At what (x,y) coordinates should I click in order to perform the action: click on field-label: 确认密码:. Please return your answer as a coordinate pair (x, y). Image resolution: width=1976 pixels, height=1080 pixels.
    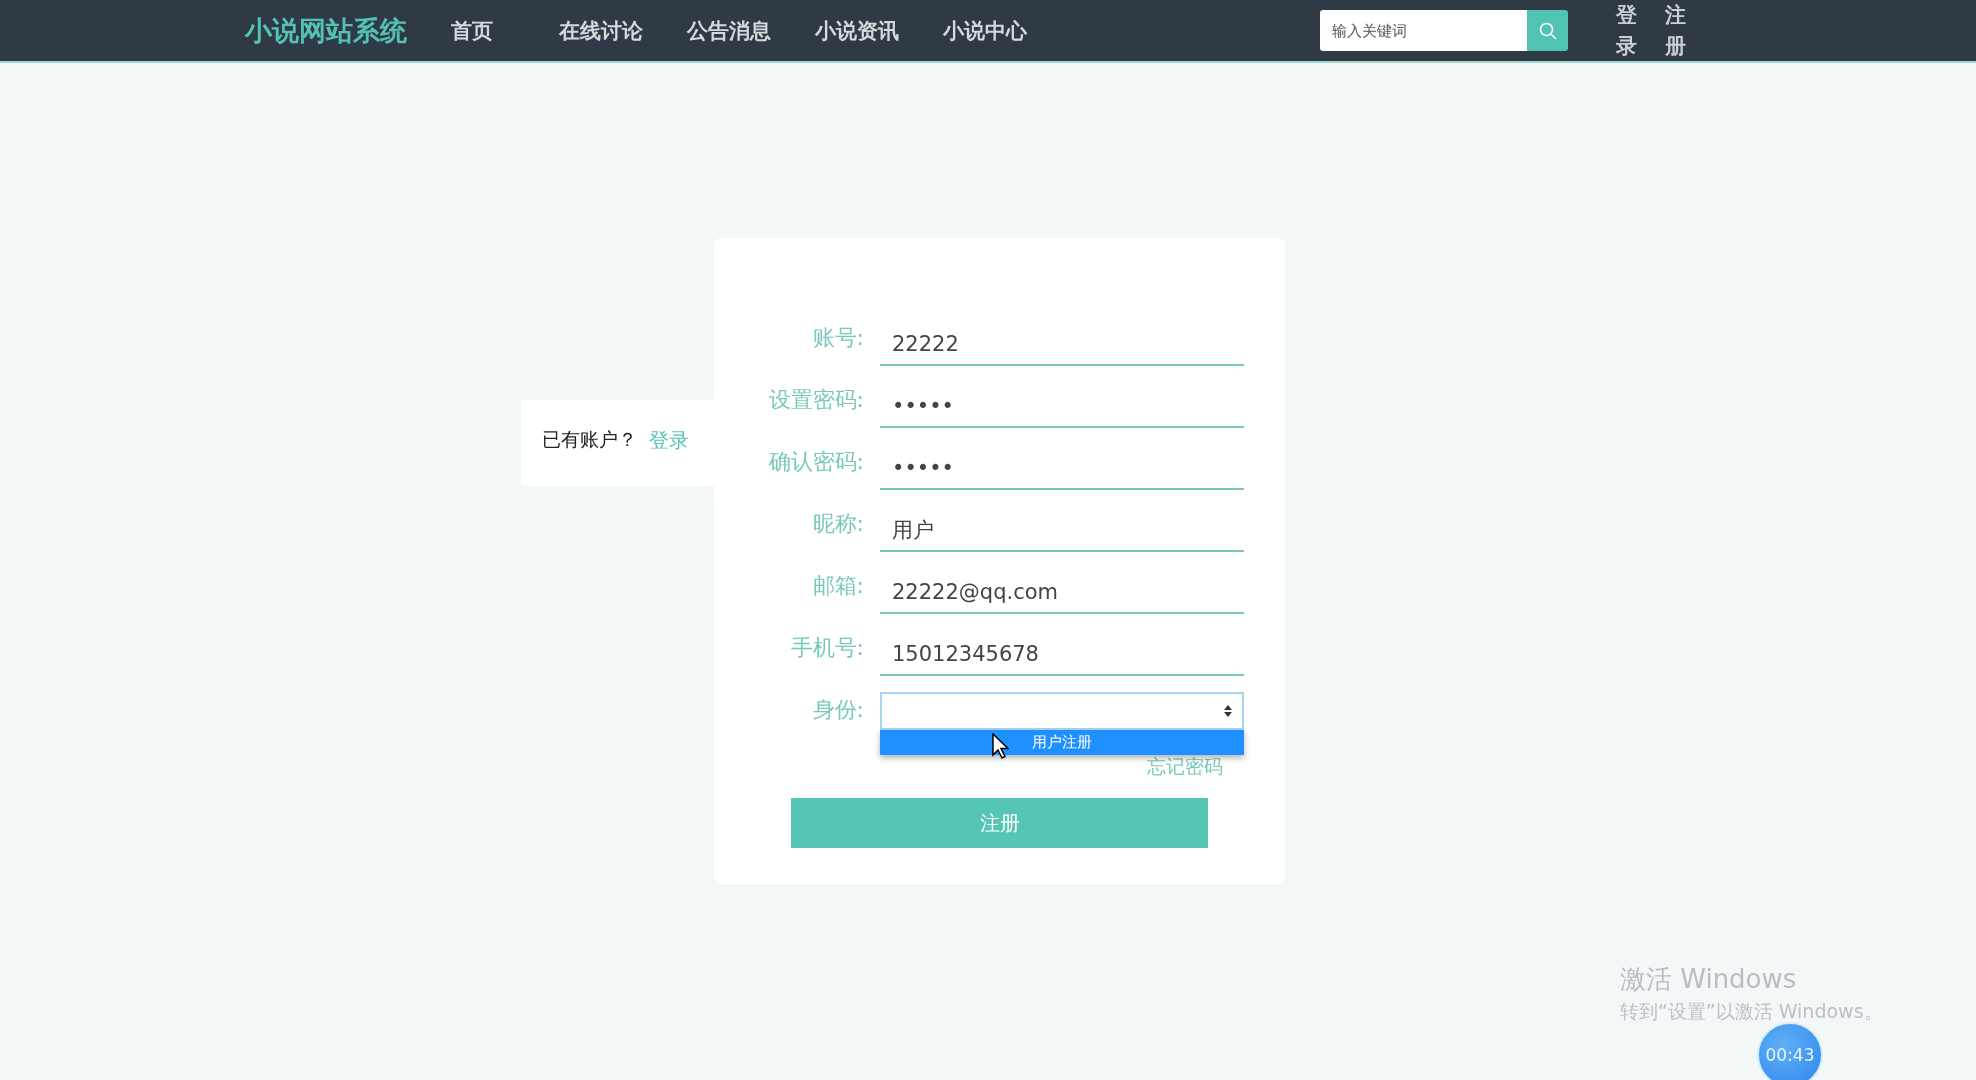
    Looking at the image, I should click on (815, 462).